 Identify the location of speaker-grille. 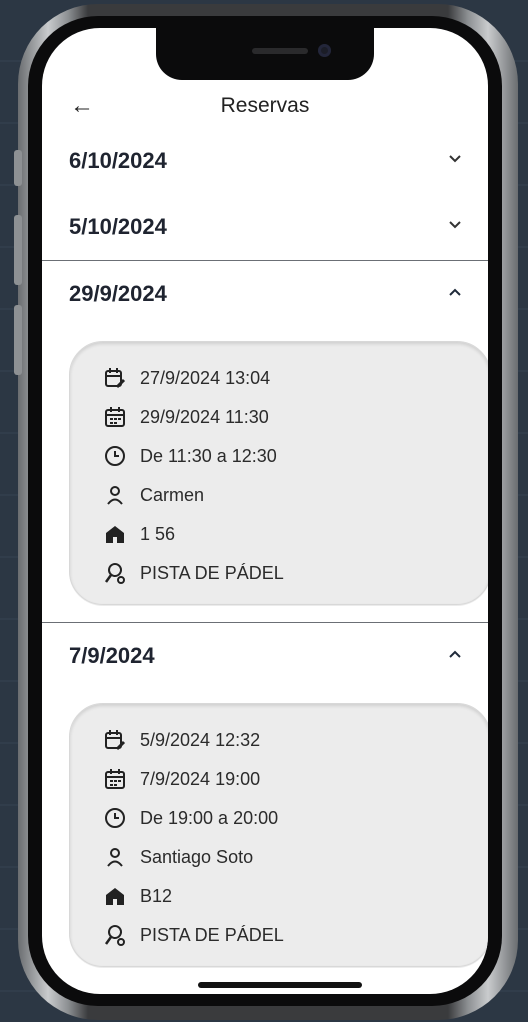
(280, 51).